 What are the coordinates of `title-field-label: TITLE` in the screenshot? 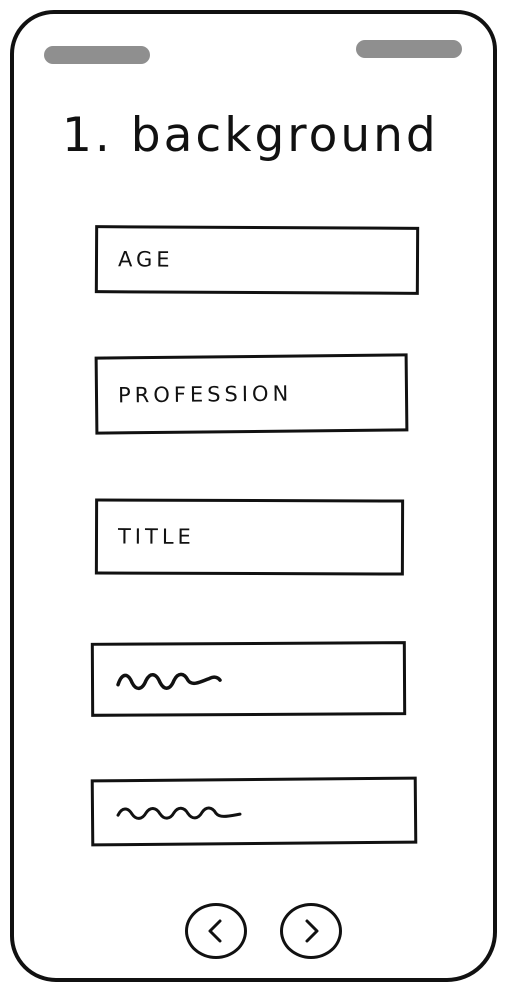 It's located at (156, 536).